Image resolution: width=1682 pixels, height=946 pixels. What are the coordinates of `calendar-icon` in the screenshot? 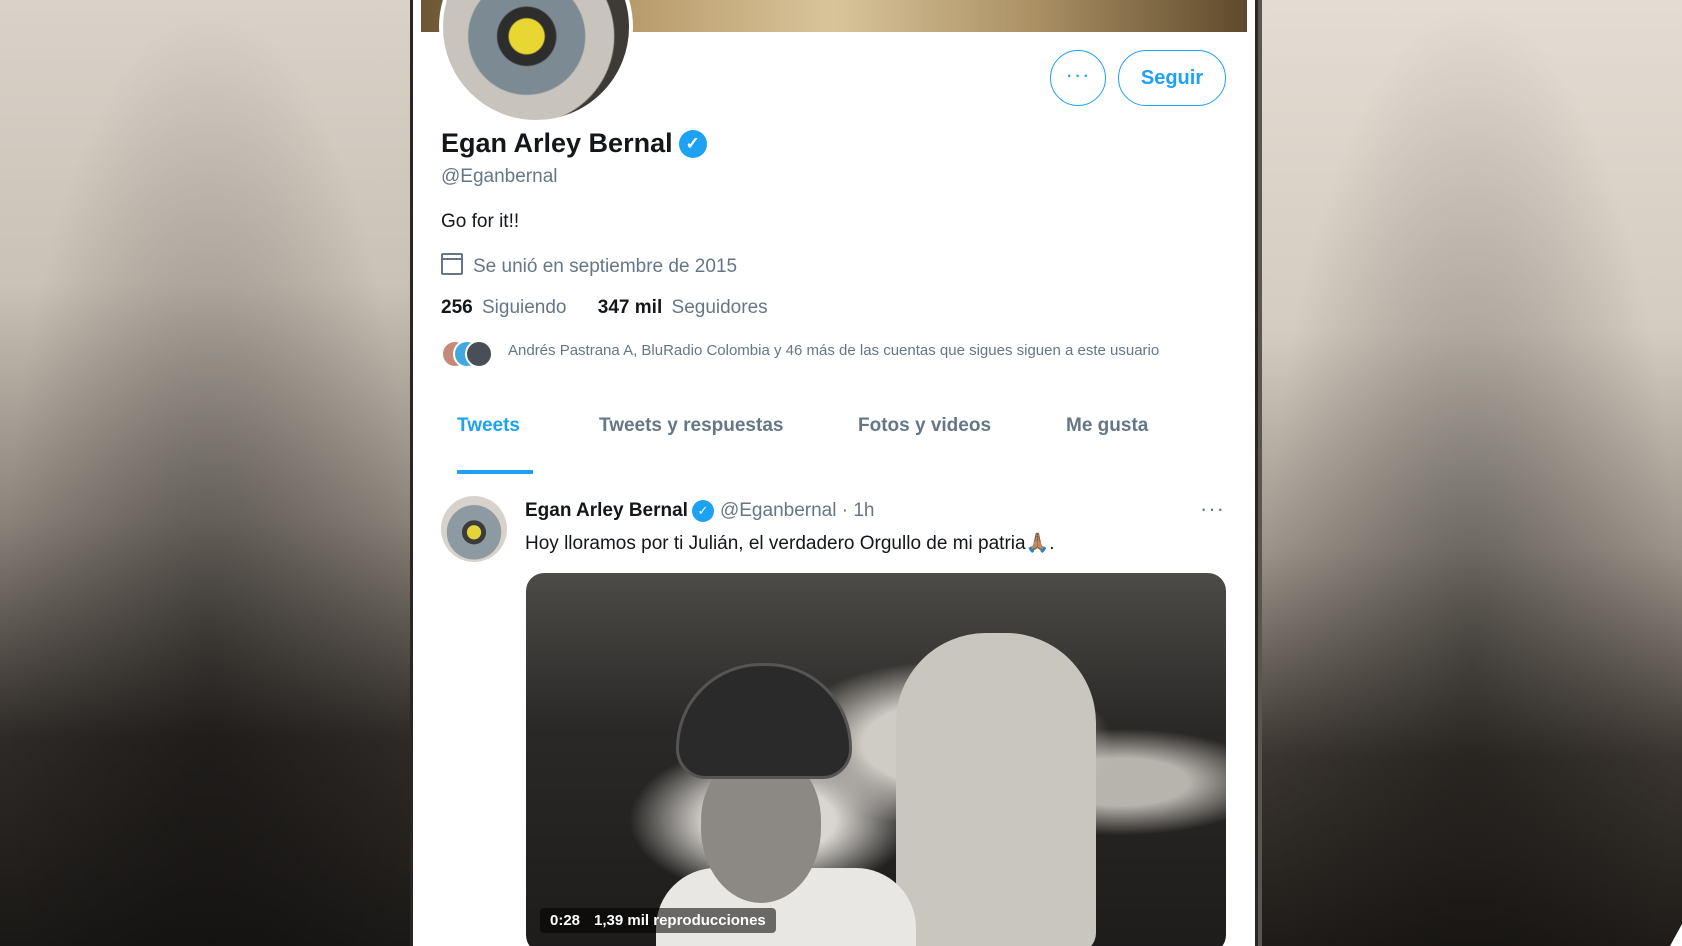 It's located at (452, 264).